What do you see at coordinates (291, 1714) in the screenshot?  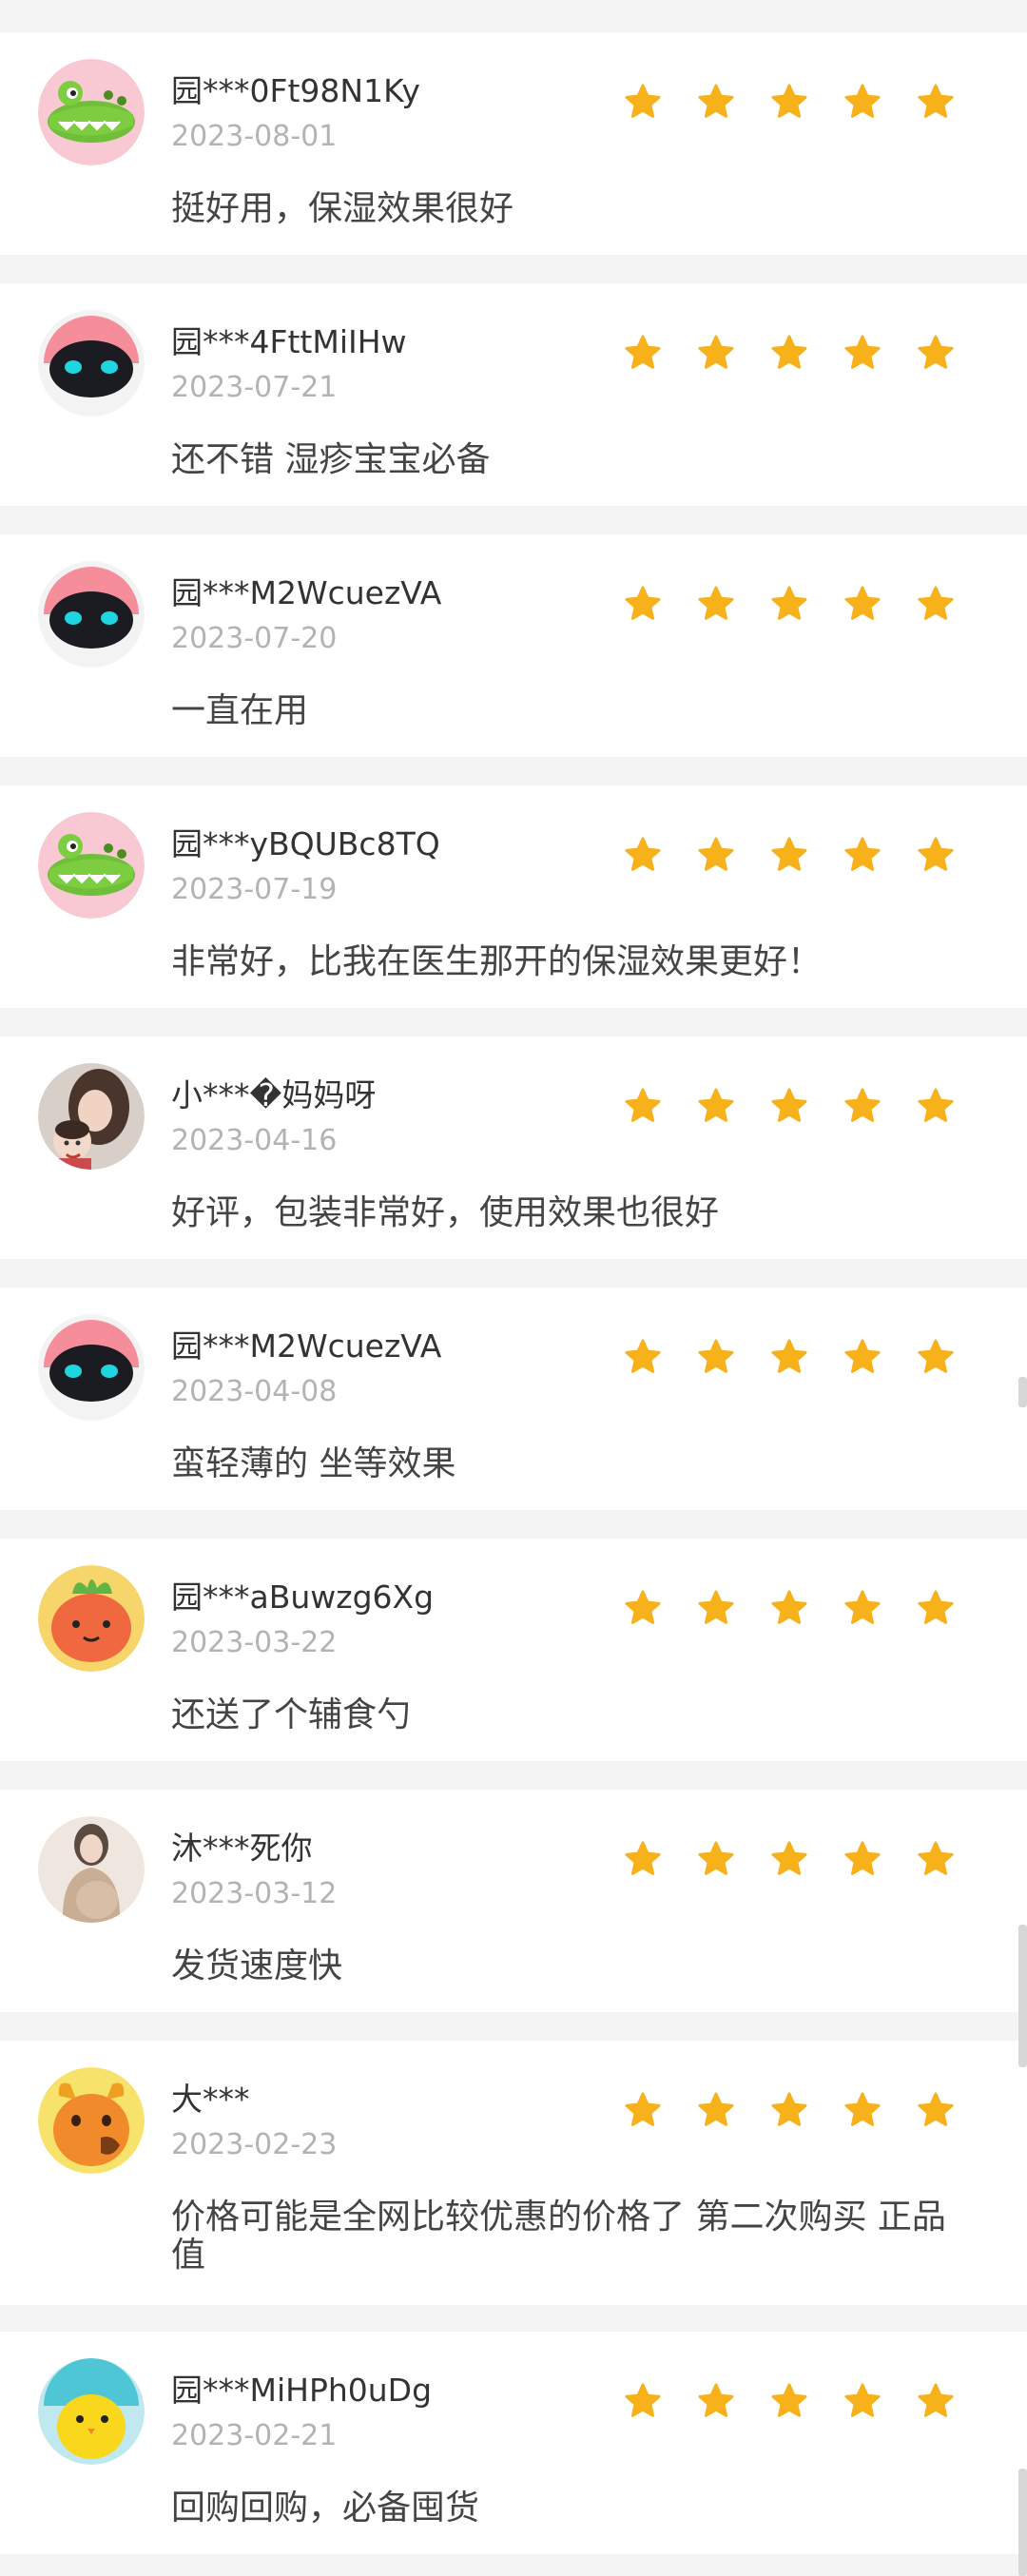 I see `review-text: 还送了个辅食勺` at bounding box center [291, 1714].